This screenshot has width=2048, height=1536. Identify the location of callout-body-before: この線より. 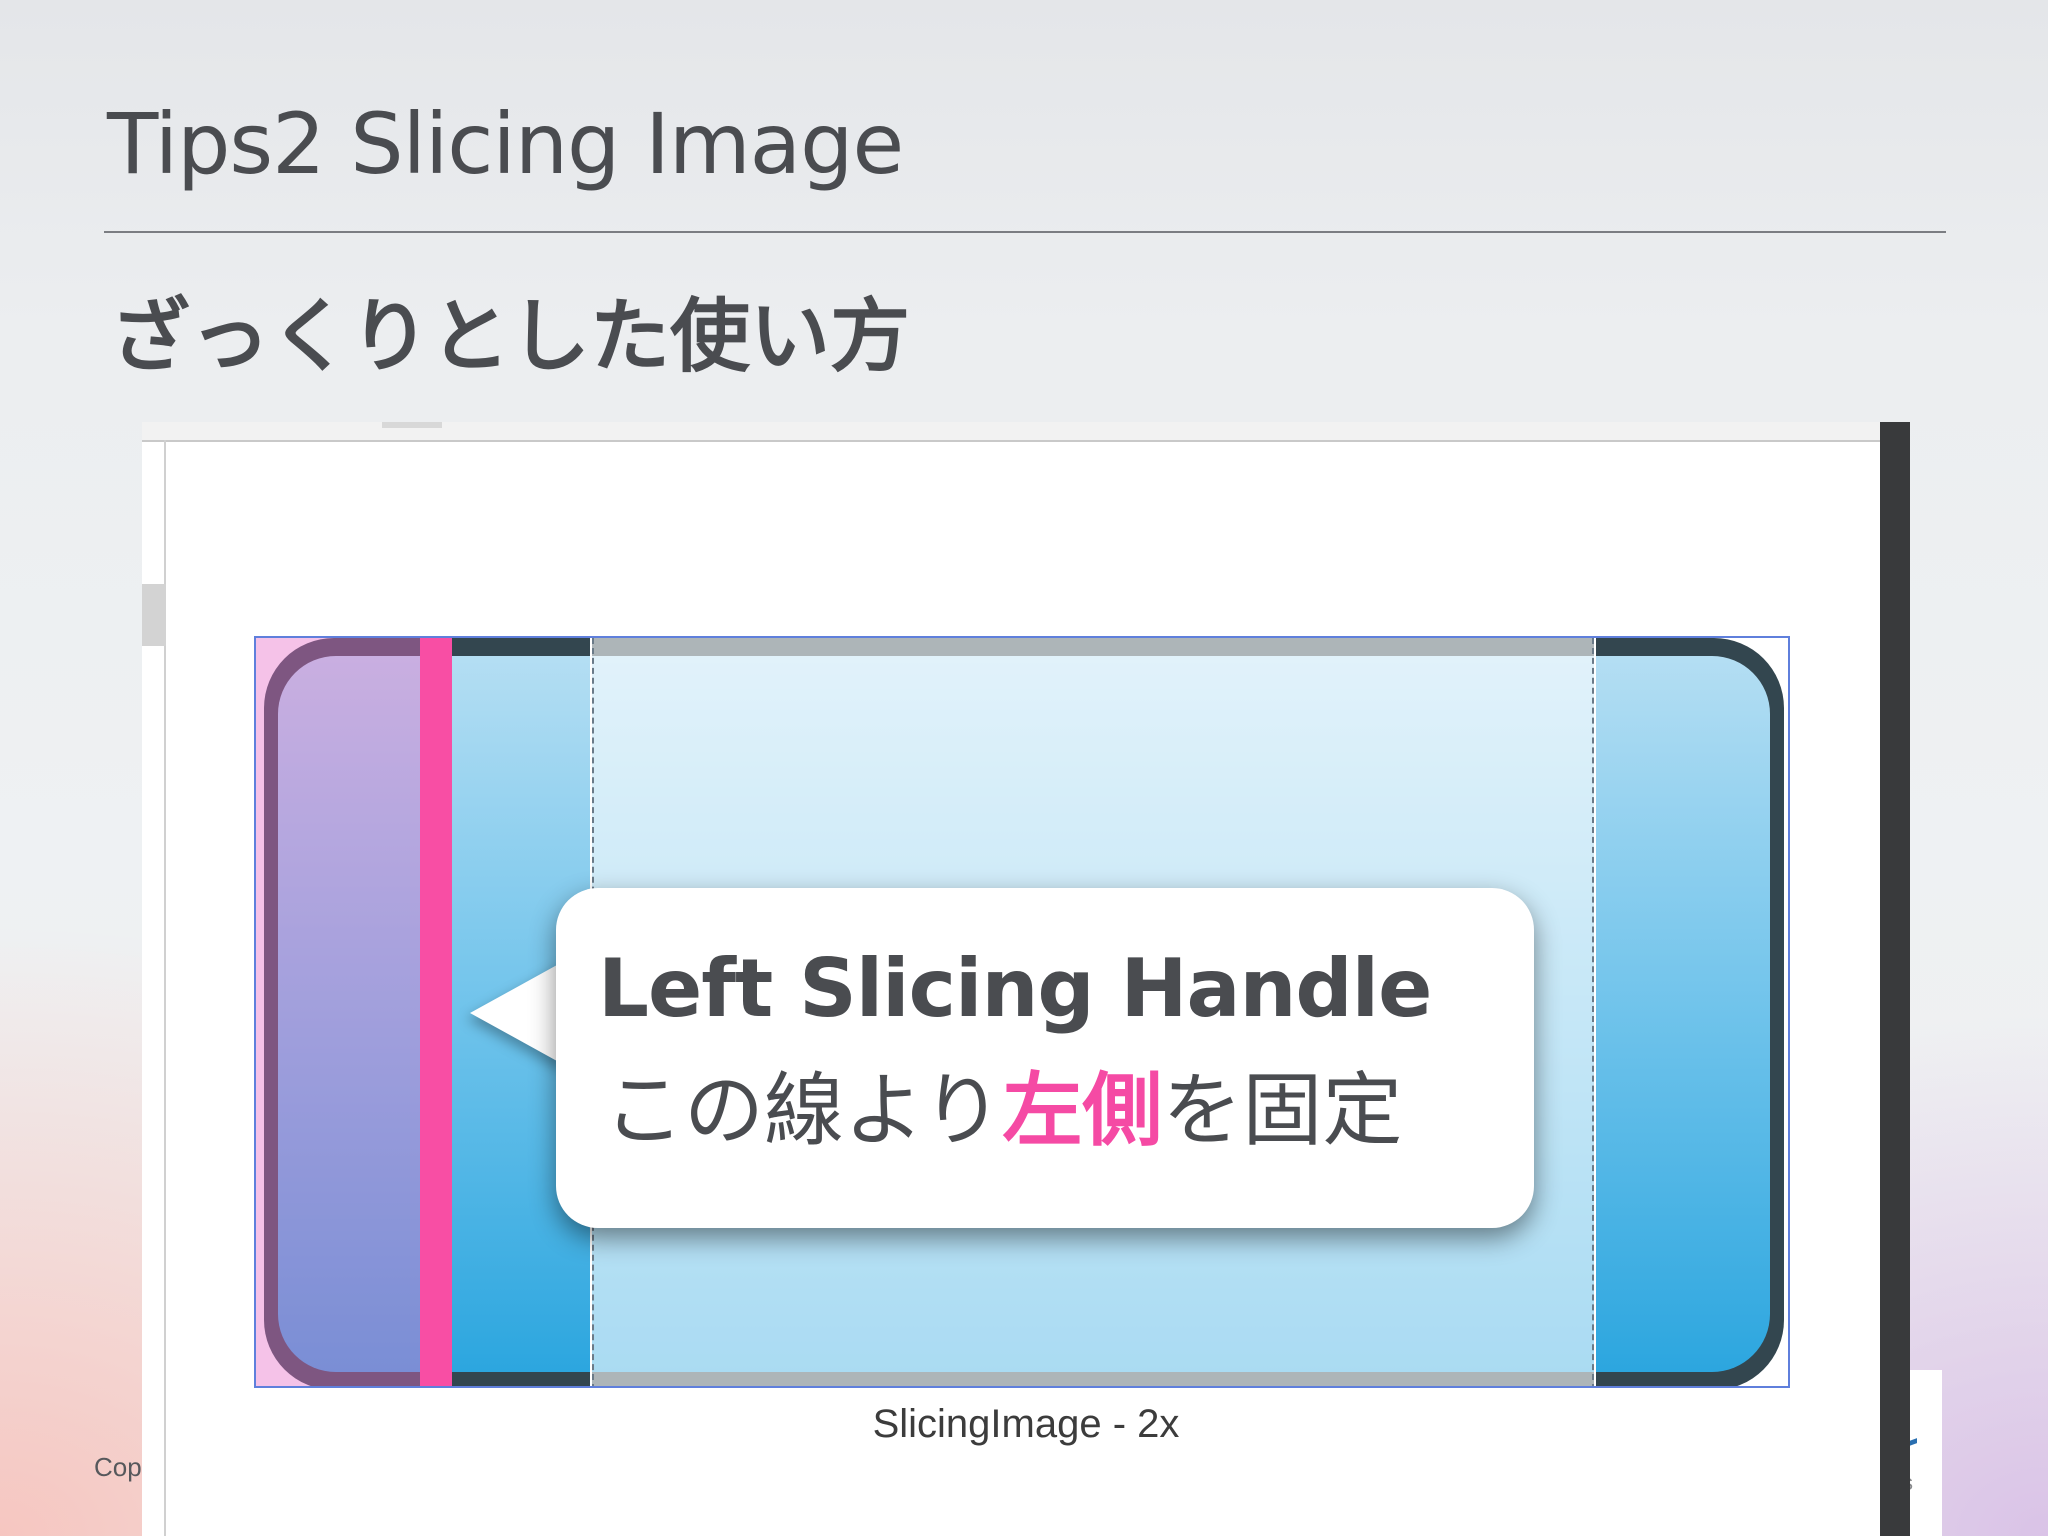
(803, 1110).